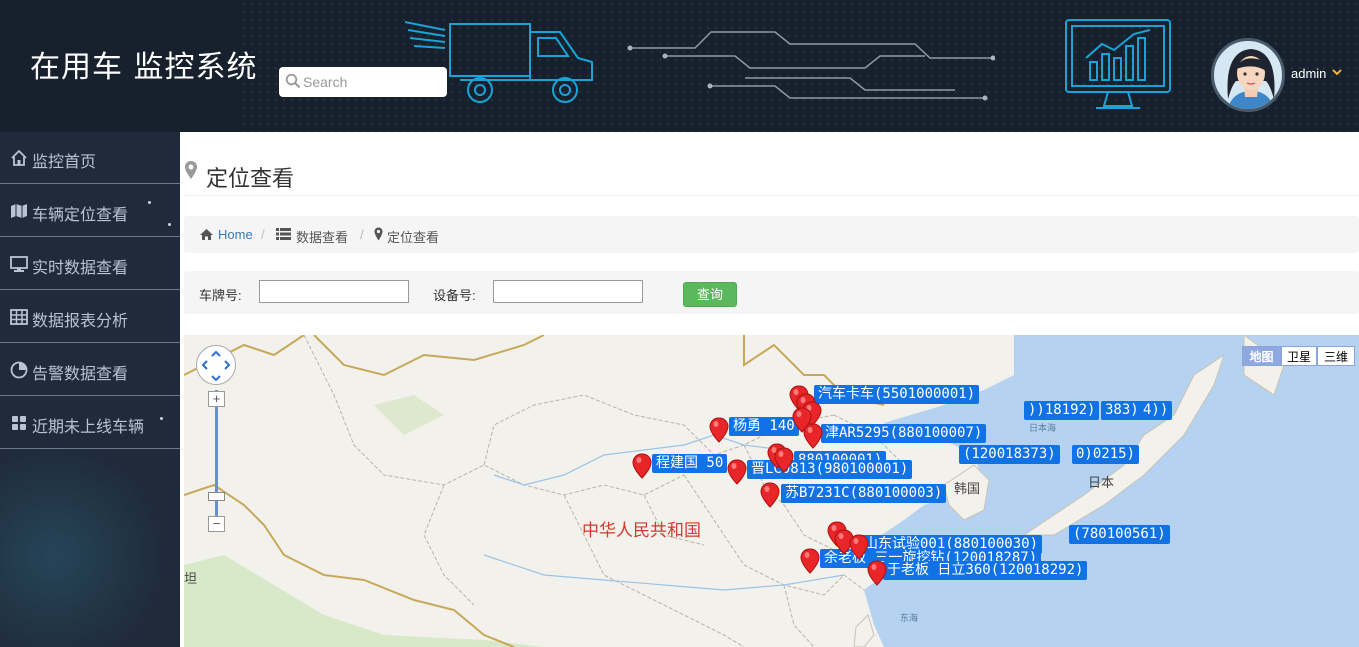 The height and width of the screenshot is (647, 1359). Describe the element at coordinates (568, 291) in the screenshot. I see `device-number-input` at that location.